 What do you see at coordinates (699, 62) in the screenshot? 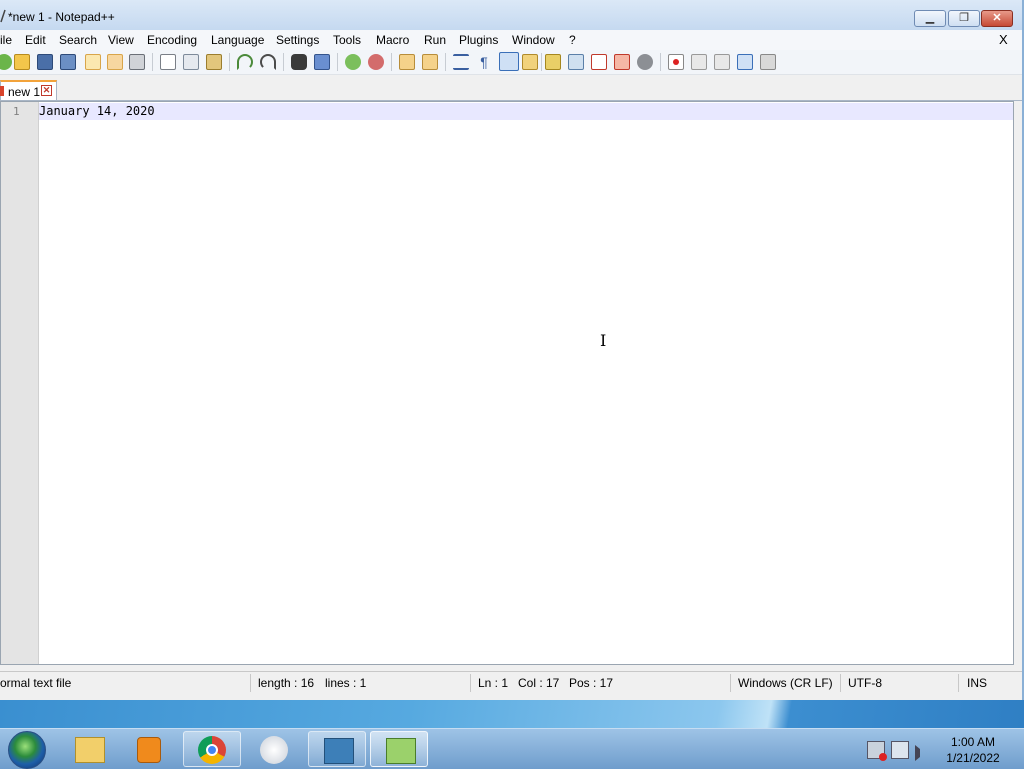
I see `stop-recording-icon` at bounding box center [699, 62].